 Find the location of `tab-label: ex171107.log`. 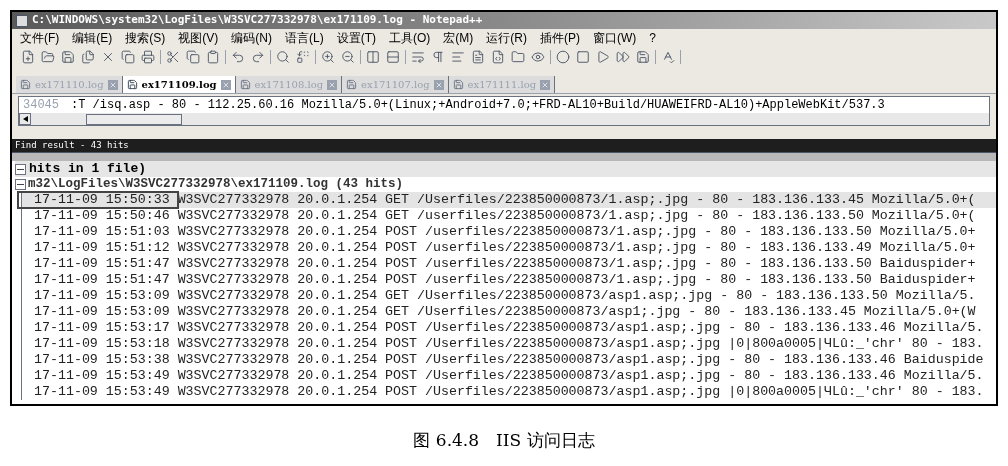

tab-label: ex171107.log is located at coordinates (395, 85).